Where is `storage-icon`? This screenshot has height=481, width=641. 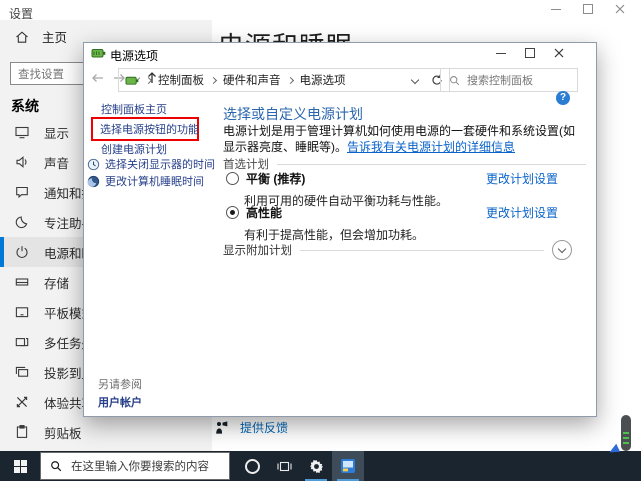 storage-icon is located at coordinates (22, 282).